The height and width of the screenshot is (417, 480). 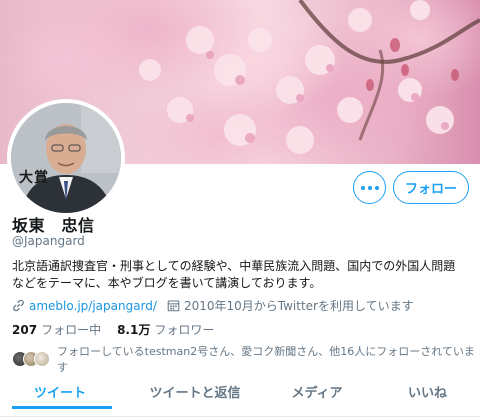 What do you see at coordinates (184, 330) in the screenshot?
I see `followers-label: フォロワー` at bounding box center [184, 330].